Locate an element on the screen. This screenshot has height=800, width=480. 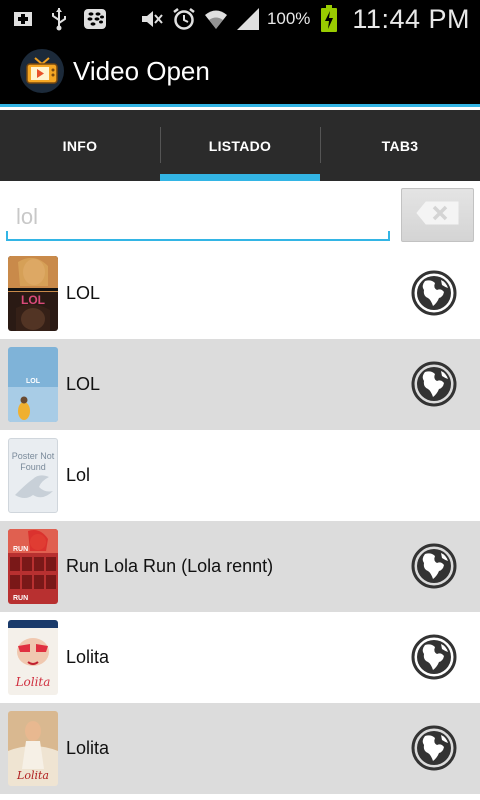
tab-listado: LISTADO is located at coordinates (240, 145).